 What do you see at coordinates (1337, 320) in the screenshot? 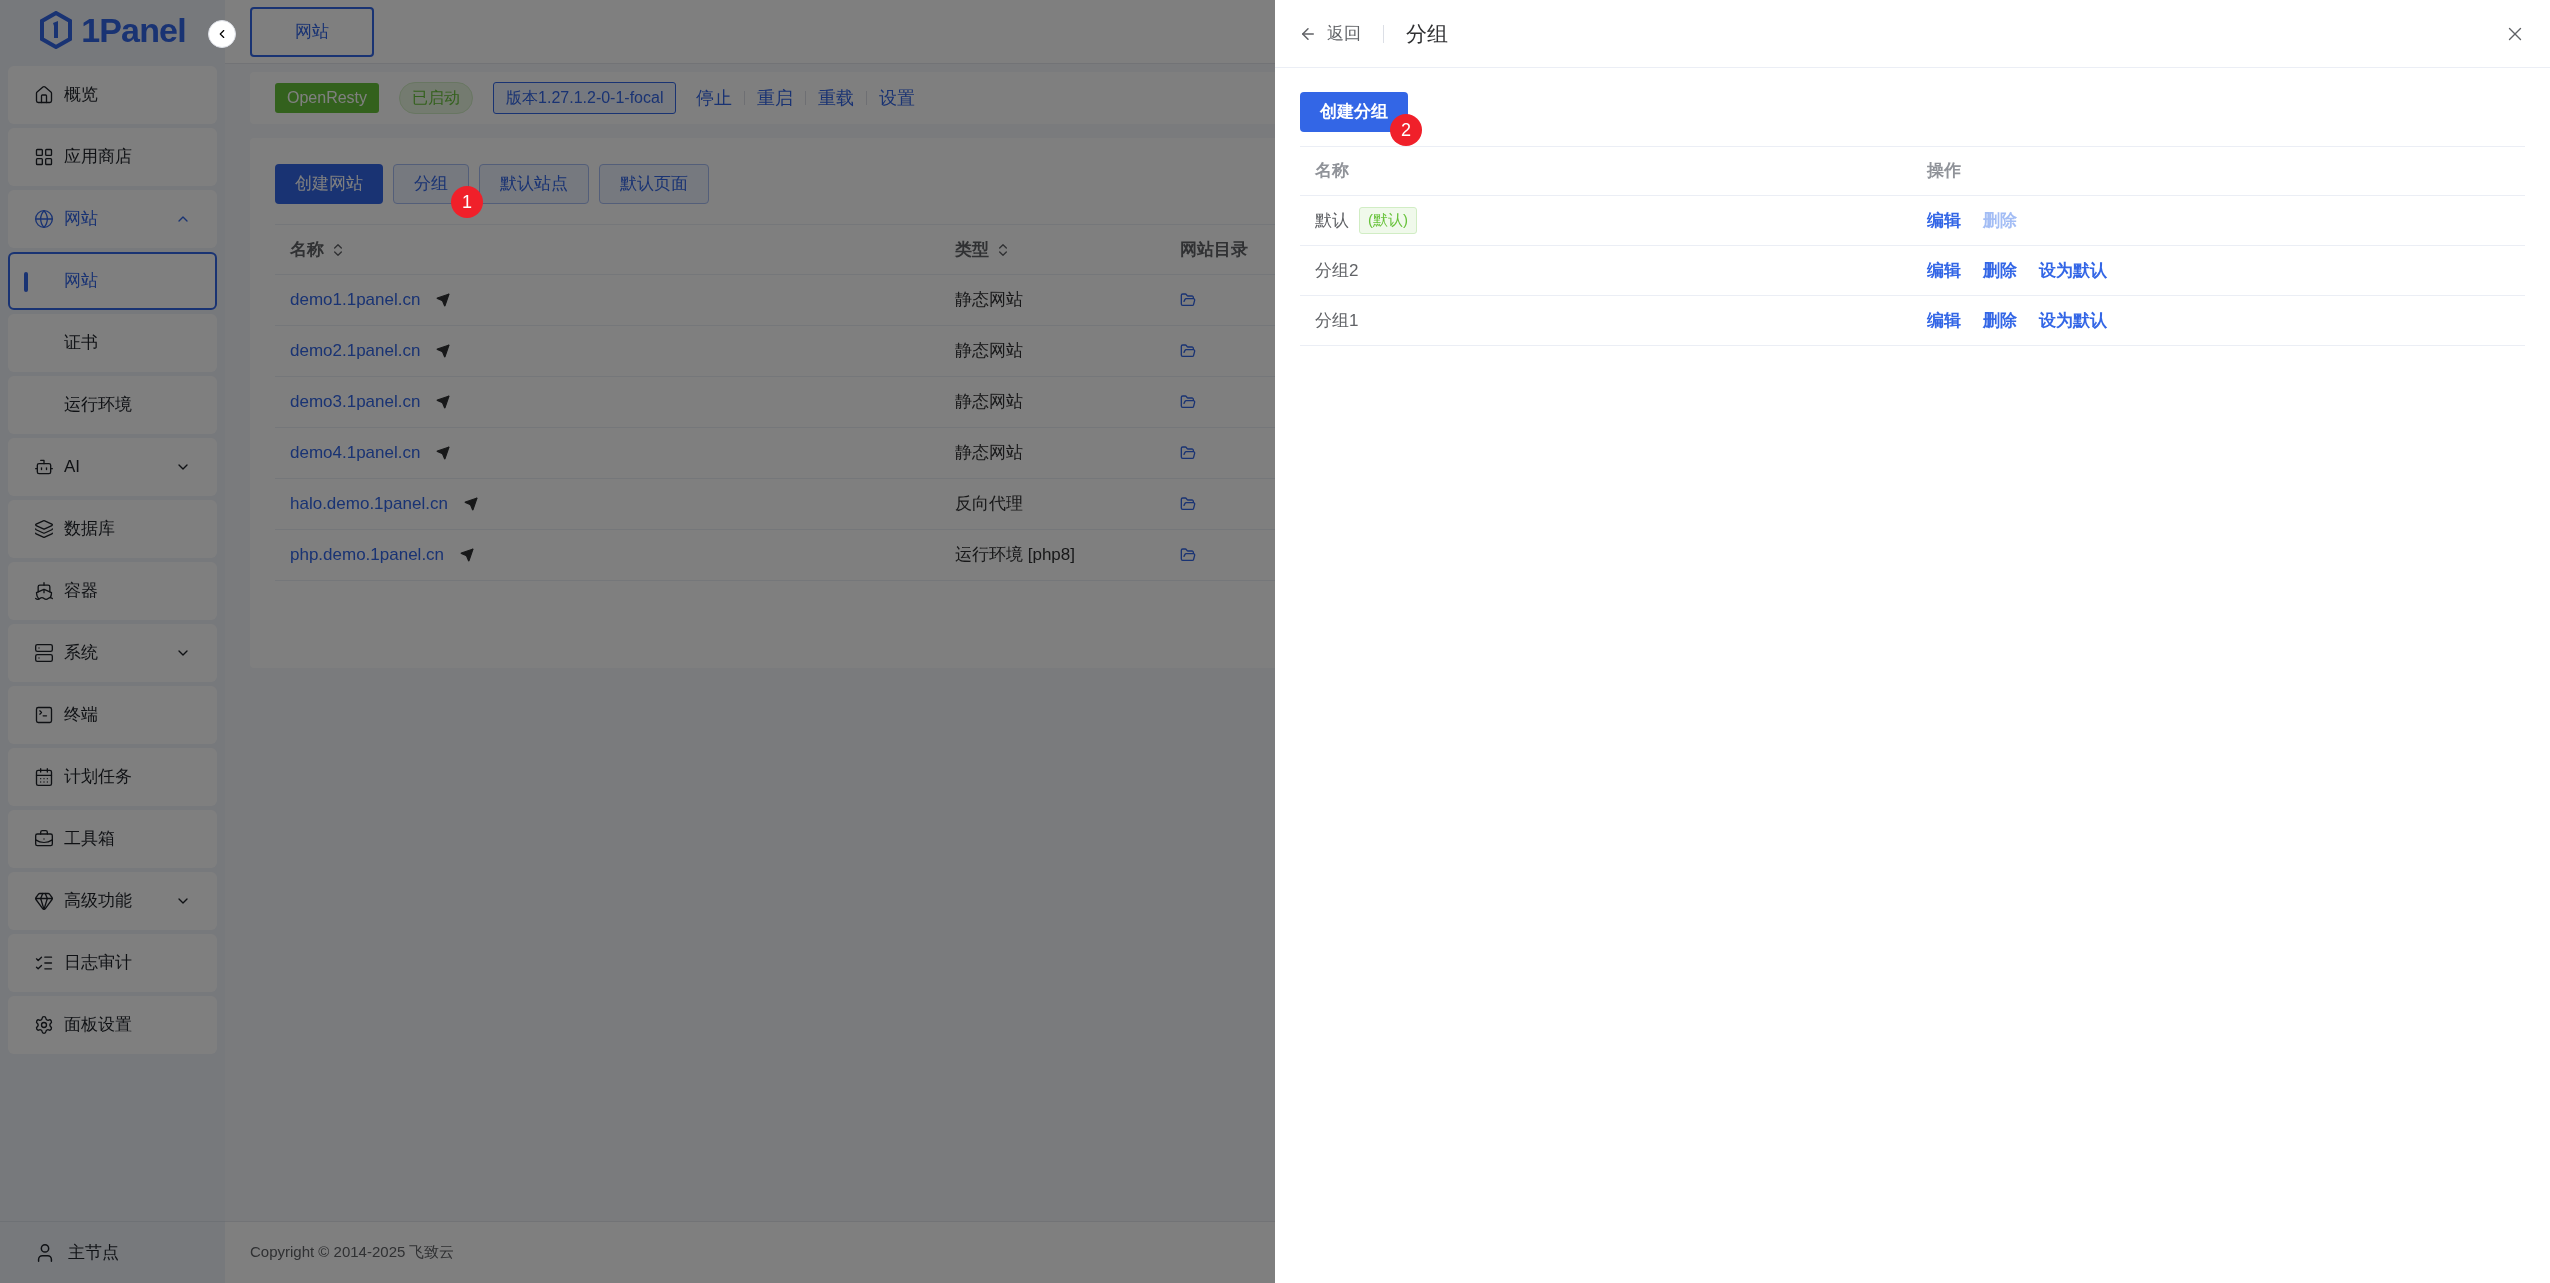
I see `table-cell-text: 分组1` at bounding box center [1337, 320].